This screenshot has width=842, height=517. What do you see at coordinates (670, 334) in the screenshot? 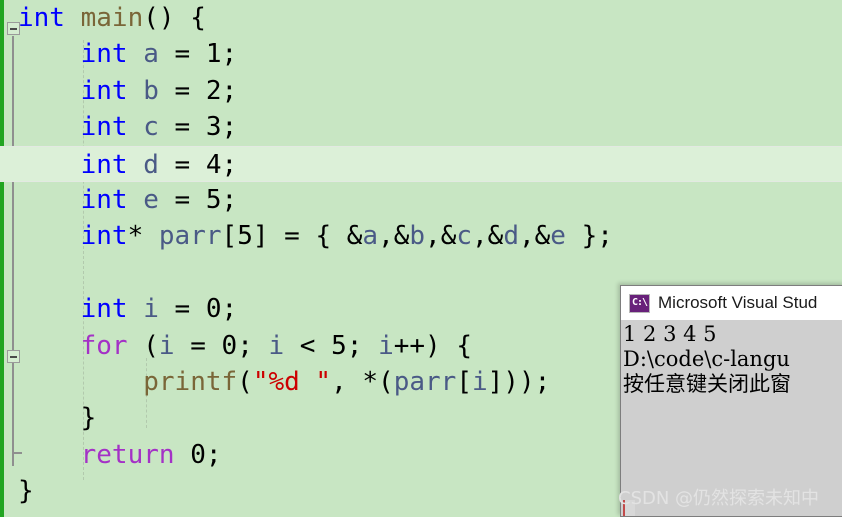
I see `console-output-line: 1 2 3 4 5` at bounding box center [670, 334].